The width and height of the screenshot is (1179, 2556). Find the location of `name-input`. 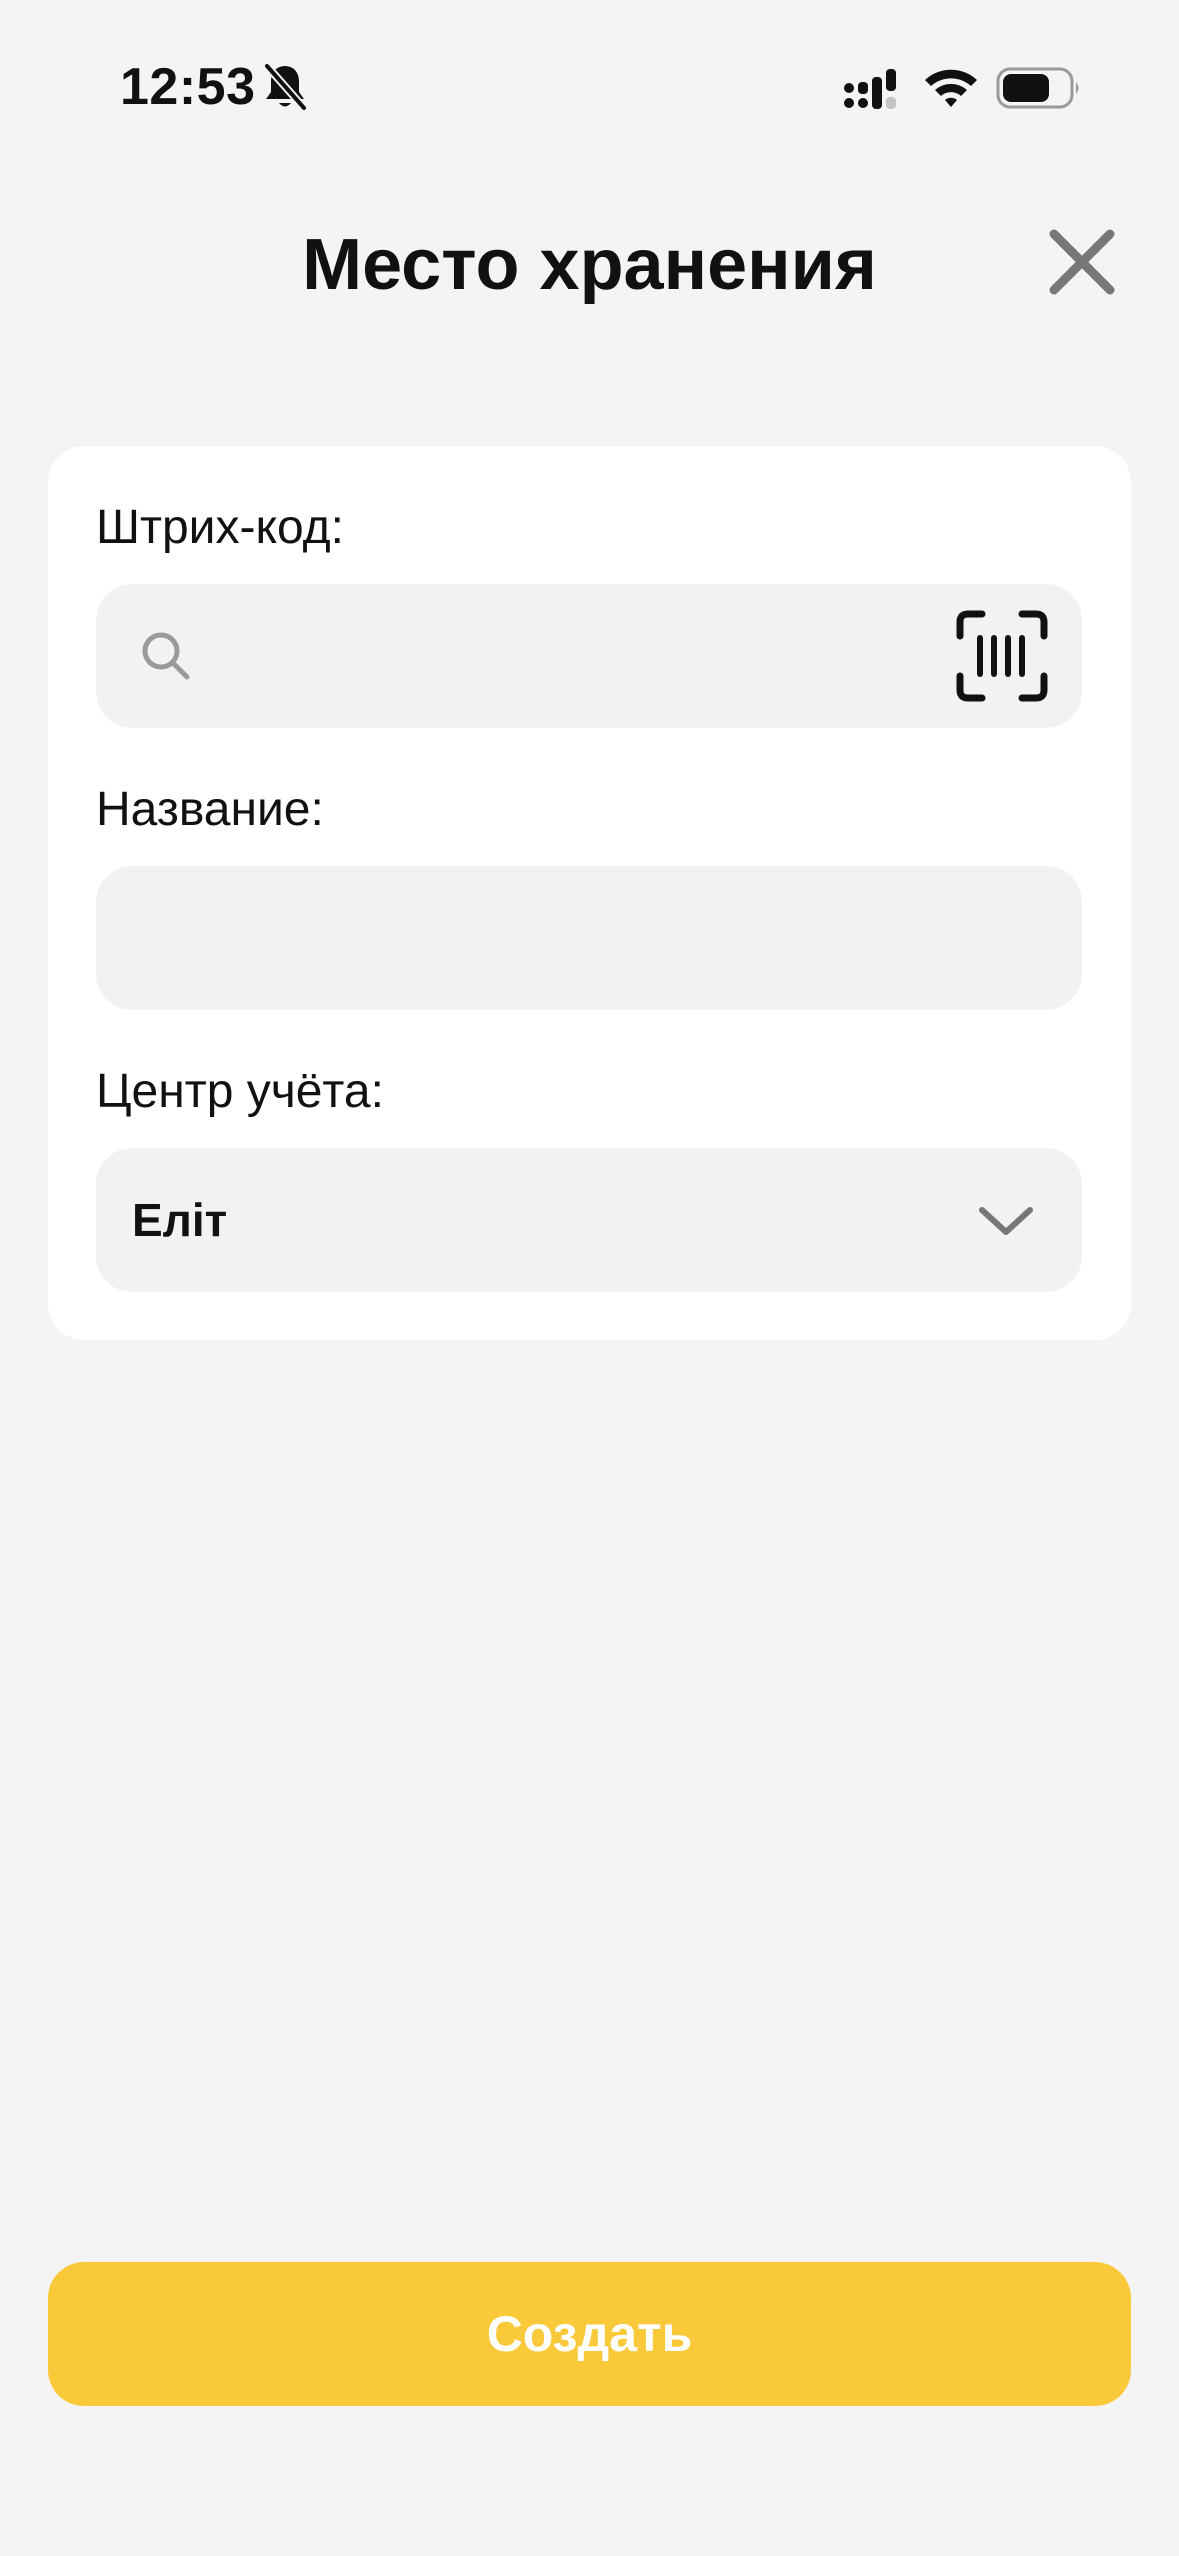

name-input is located at coordinates (589, 938).